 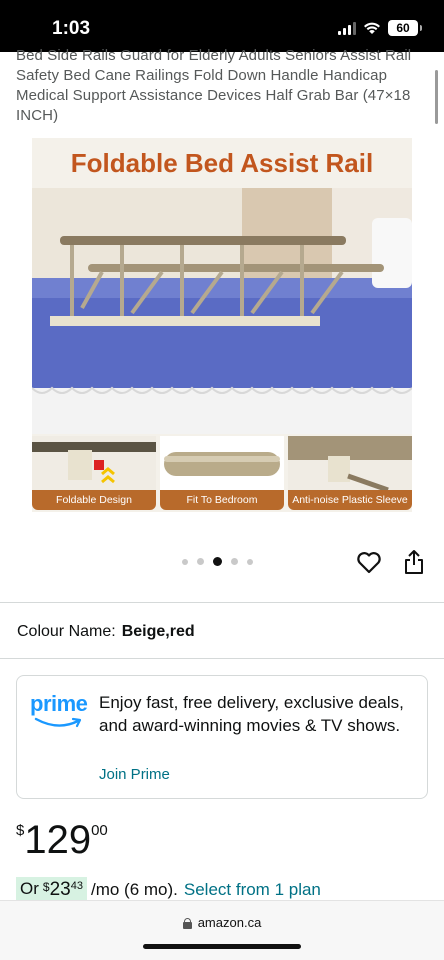 What do you see at coordinates (347, 28) in the screenshot?
I see `cellular-signal-icon` at bounding box center [347, 28].